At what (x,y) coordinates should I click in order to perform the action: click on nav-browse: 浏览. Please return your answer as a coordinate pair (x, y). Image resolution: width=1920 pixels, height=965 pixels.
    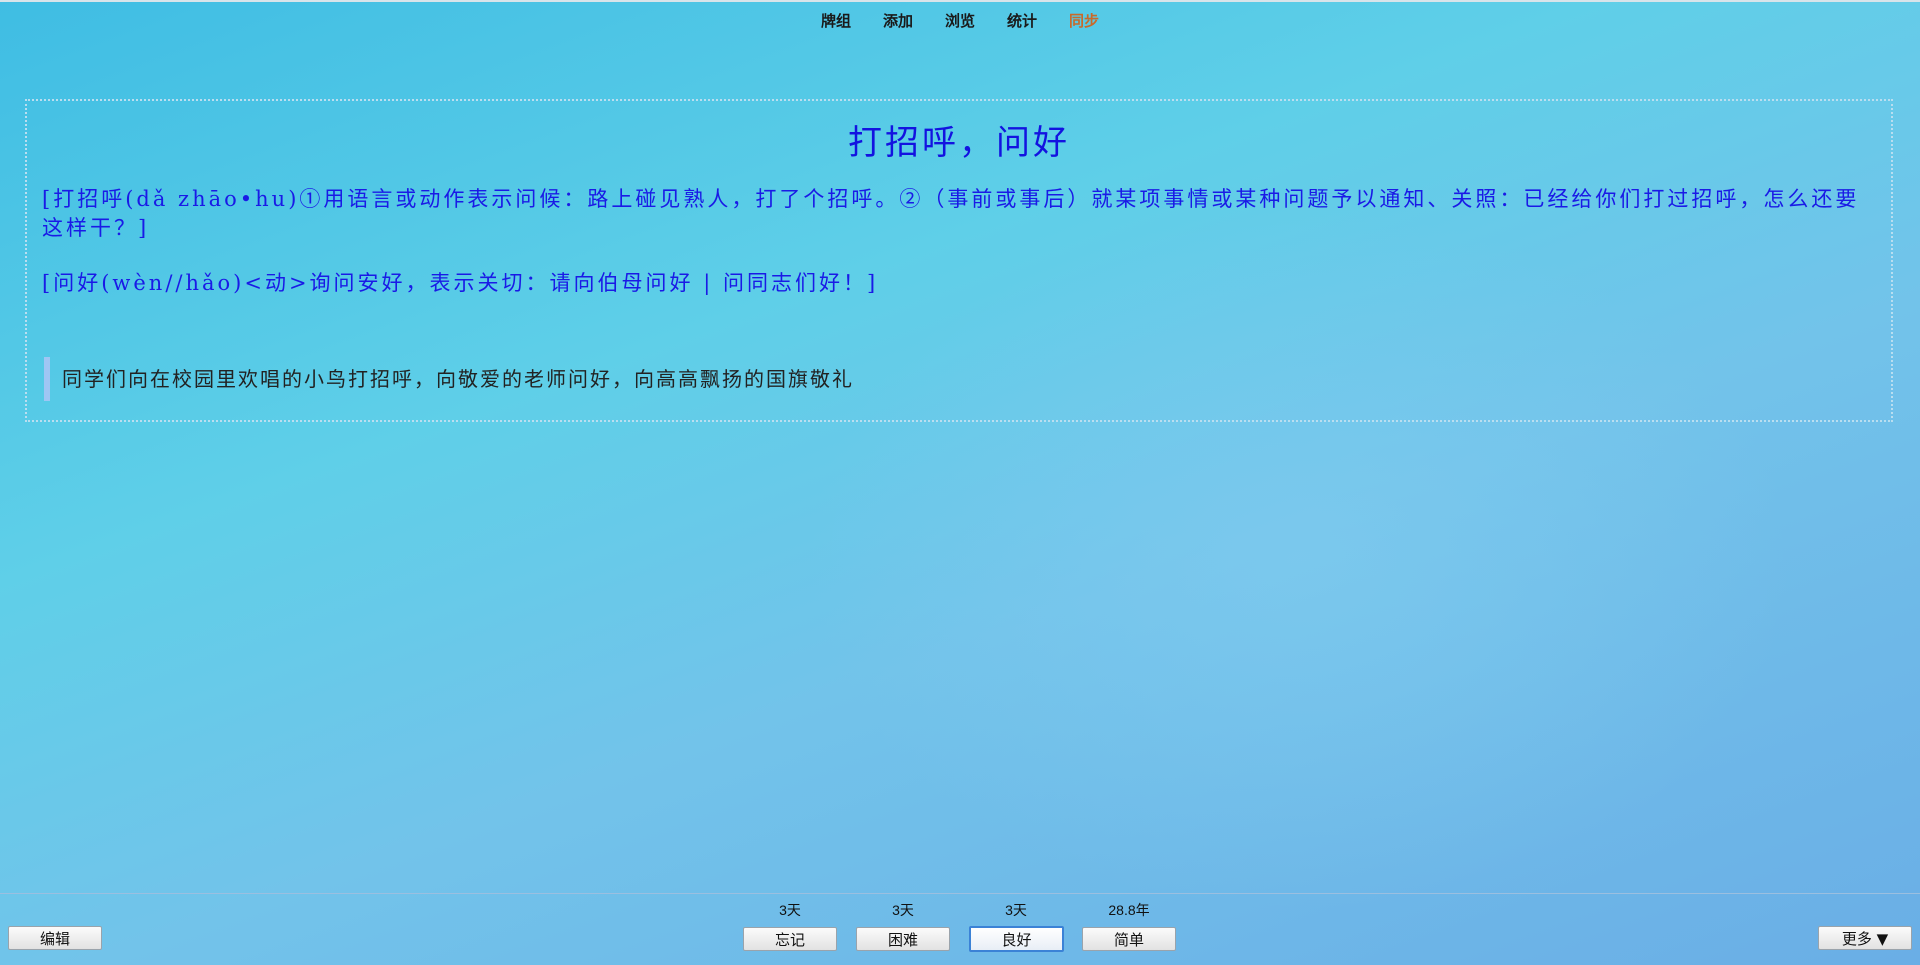
    Looking at the image, I should click on (960, 20).